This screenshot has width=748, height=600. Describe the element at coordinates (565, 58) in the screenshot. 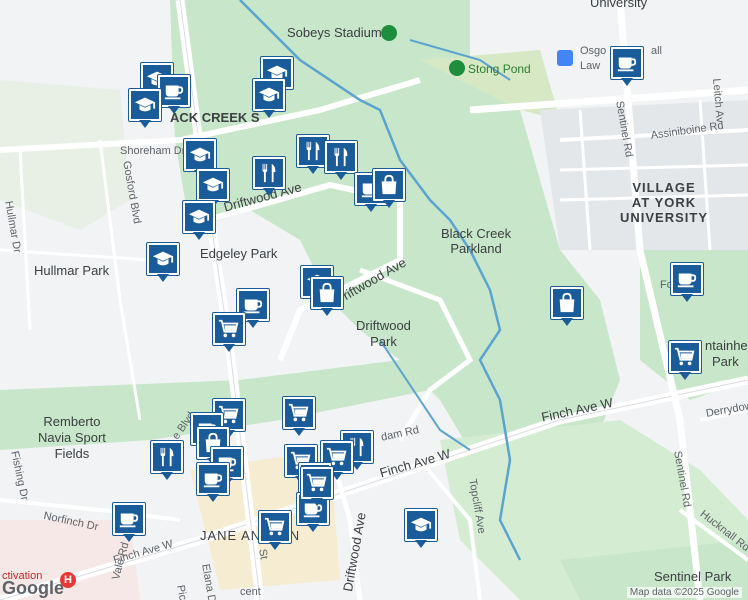

I see `school-poi-icon` at that location.